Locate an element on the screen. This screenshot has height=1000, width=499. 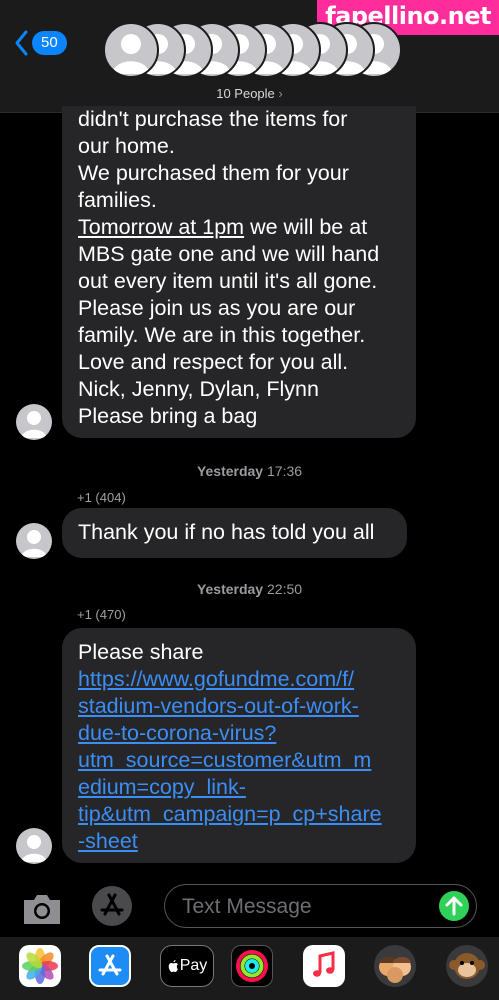
unread-count-badge: 50 is located at coordinates (49, 43).